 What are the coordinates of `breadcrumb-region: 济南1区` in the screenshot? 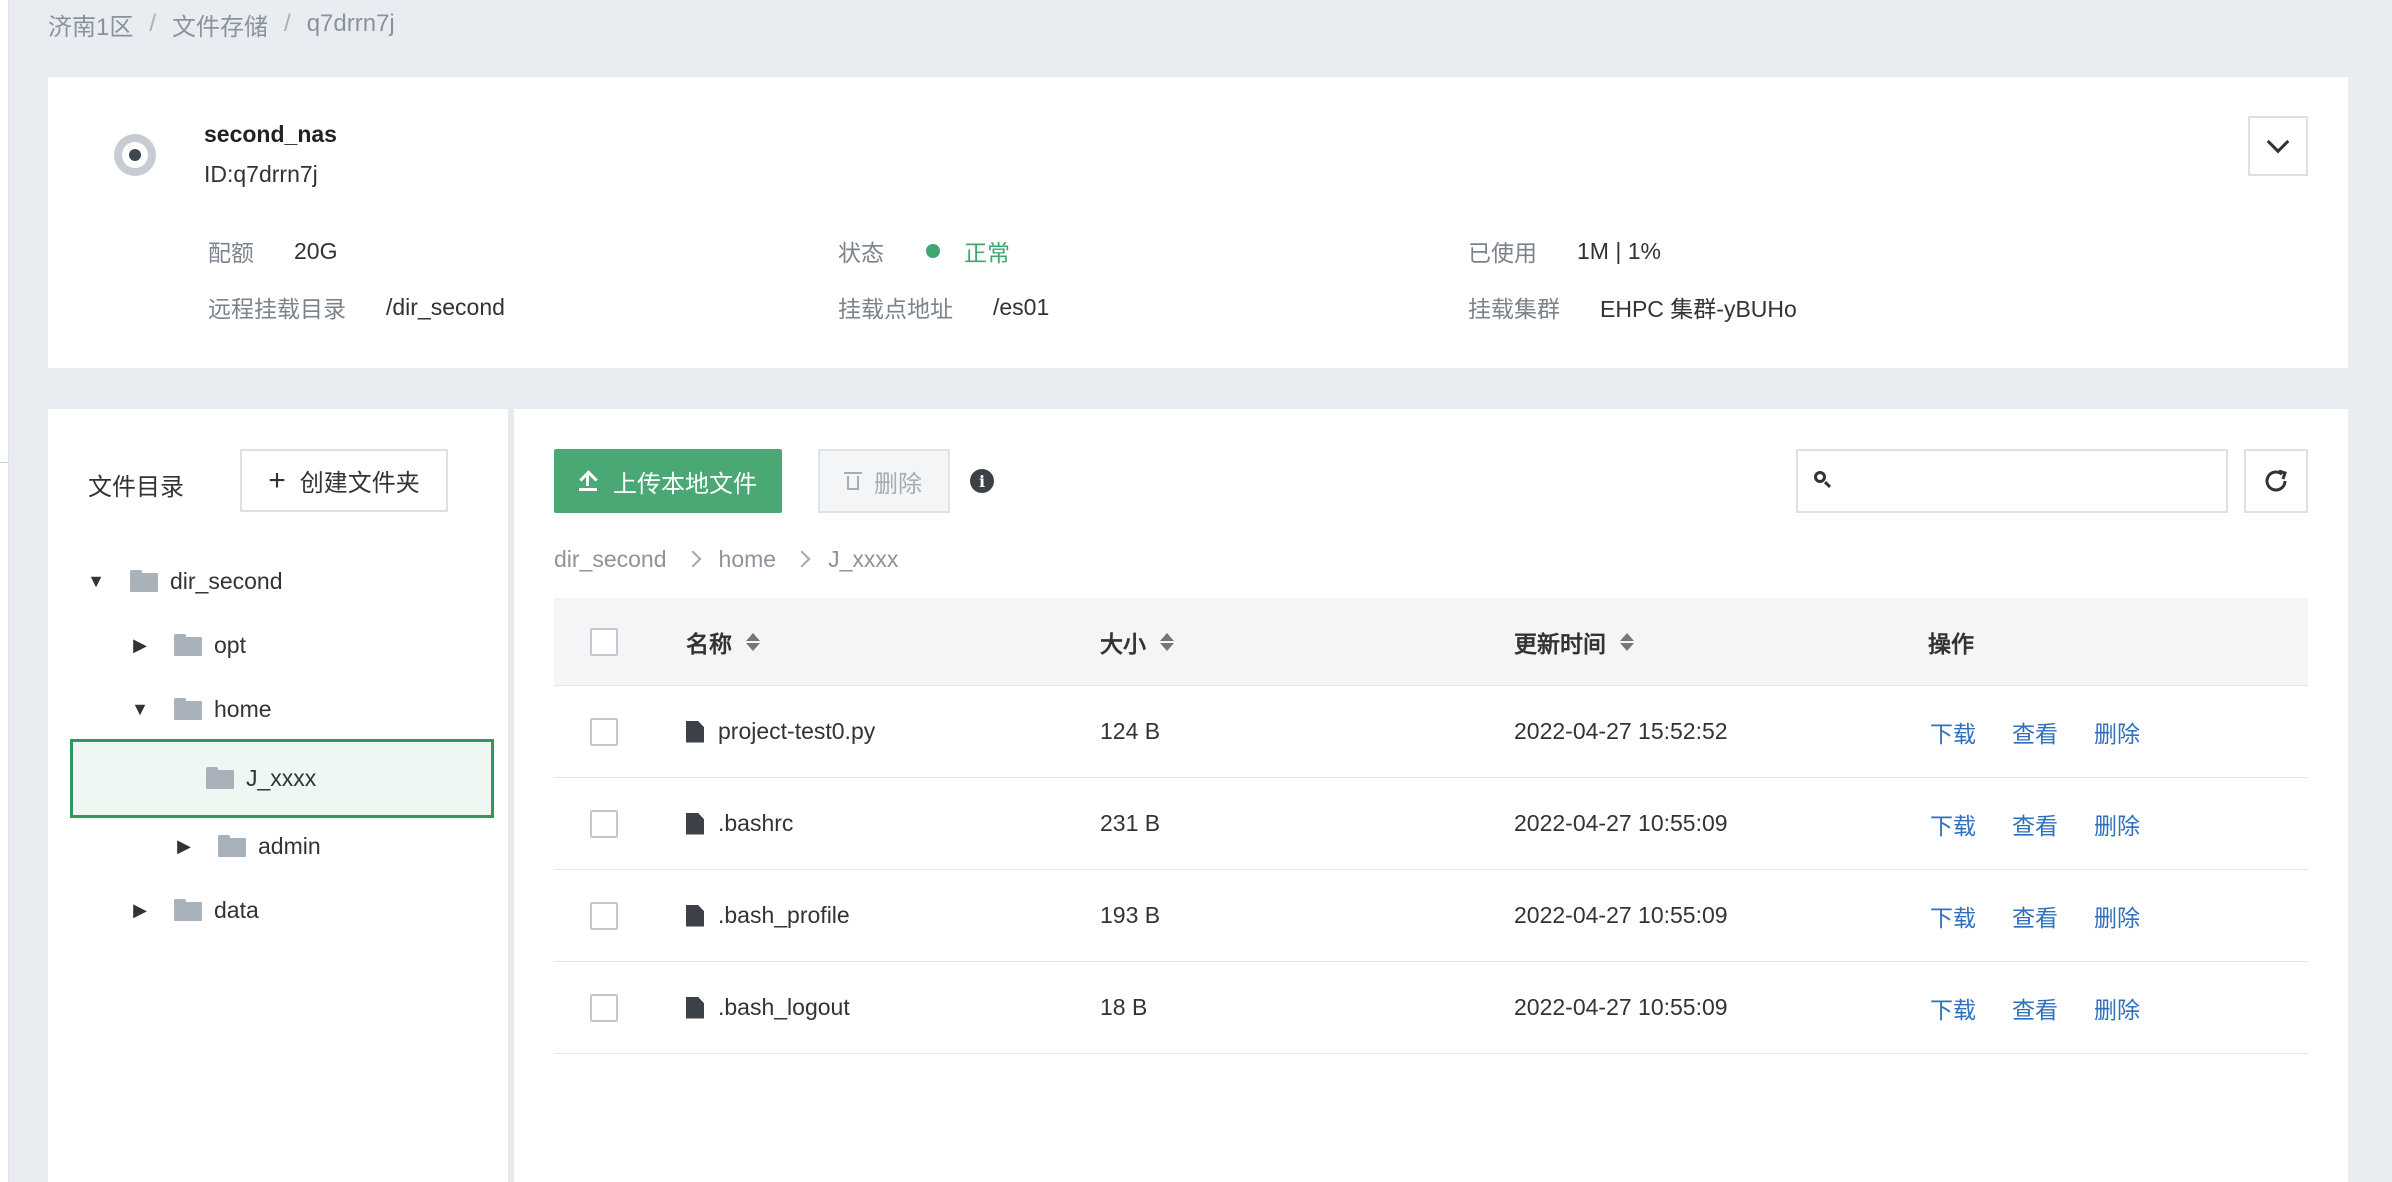 It's located at (90, 24).